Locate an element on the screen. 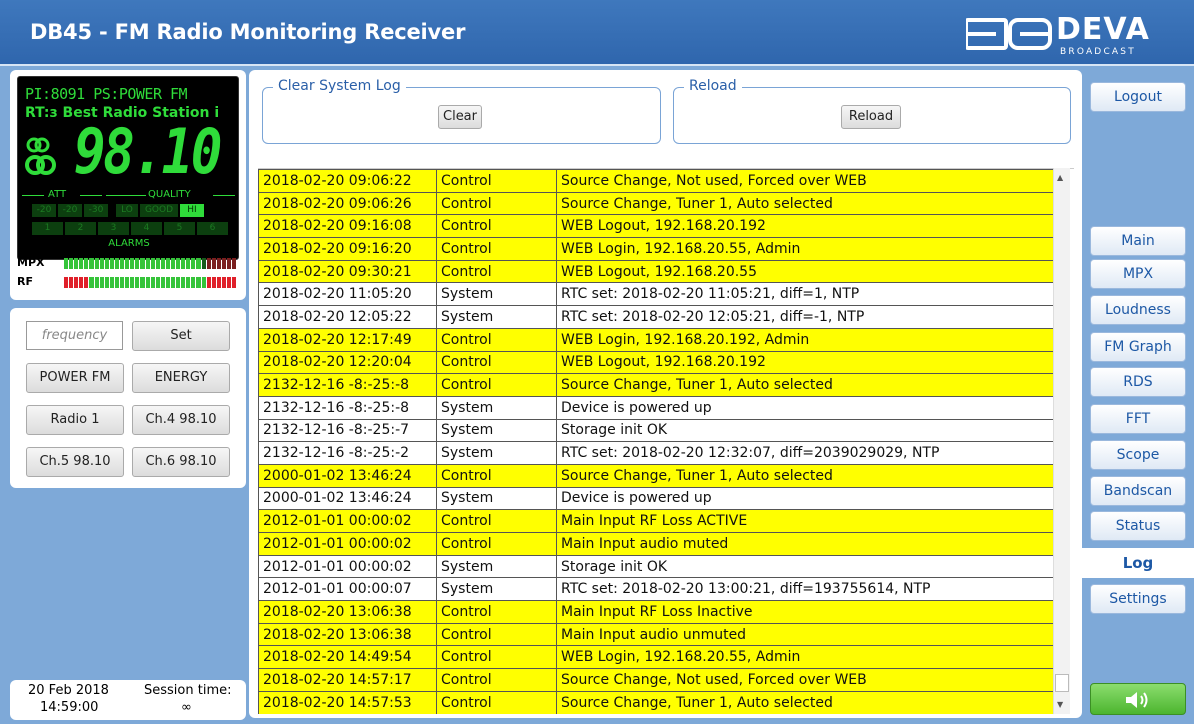 The image size is (1194, 724). reload-button: Reload is located at coordinates (871, 117).